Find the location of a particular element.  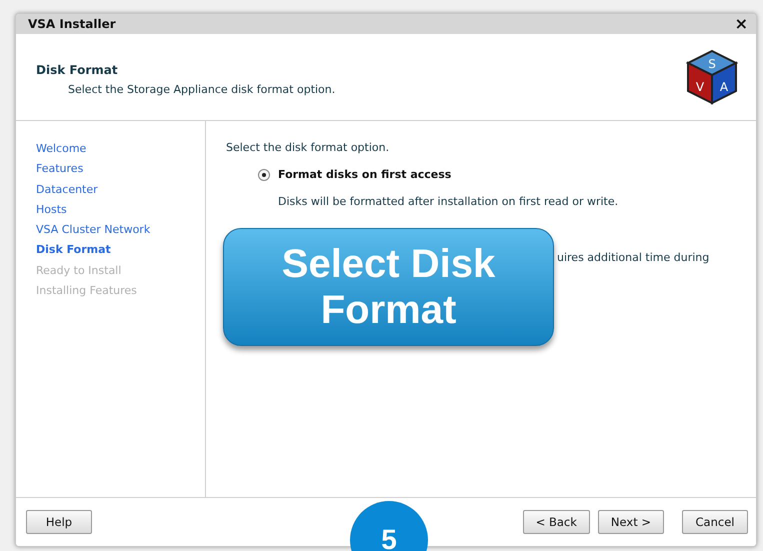

wizard-button: Cancel is located at coordinates (715, 522).